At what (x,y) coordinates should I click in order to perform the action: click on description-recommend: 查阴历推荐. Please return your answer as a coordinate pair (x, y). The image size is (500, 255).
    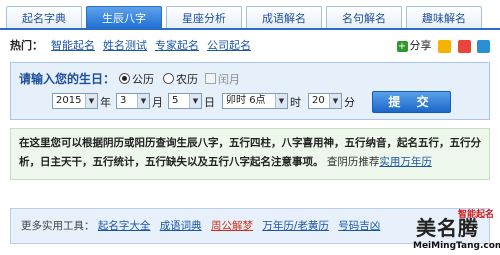
    Looking at the image, I should click on (353, 162).